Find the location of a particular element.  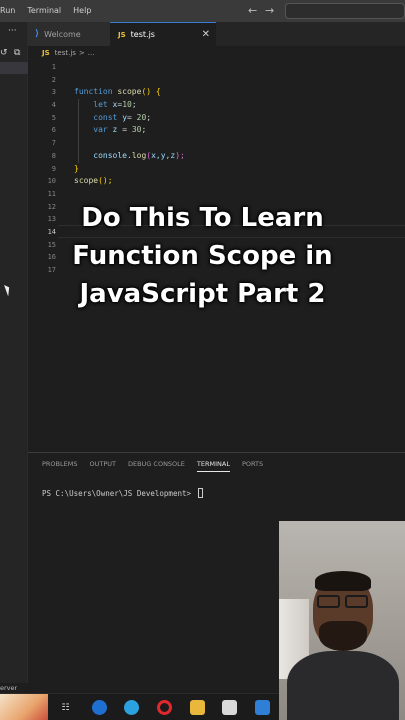

calendar-icon is located at coordinates (229, 707).